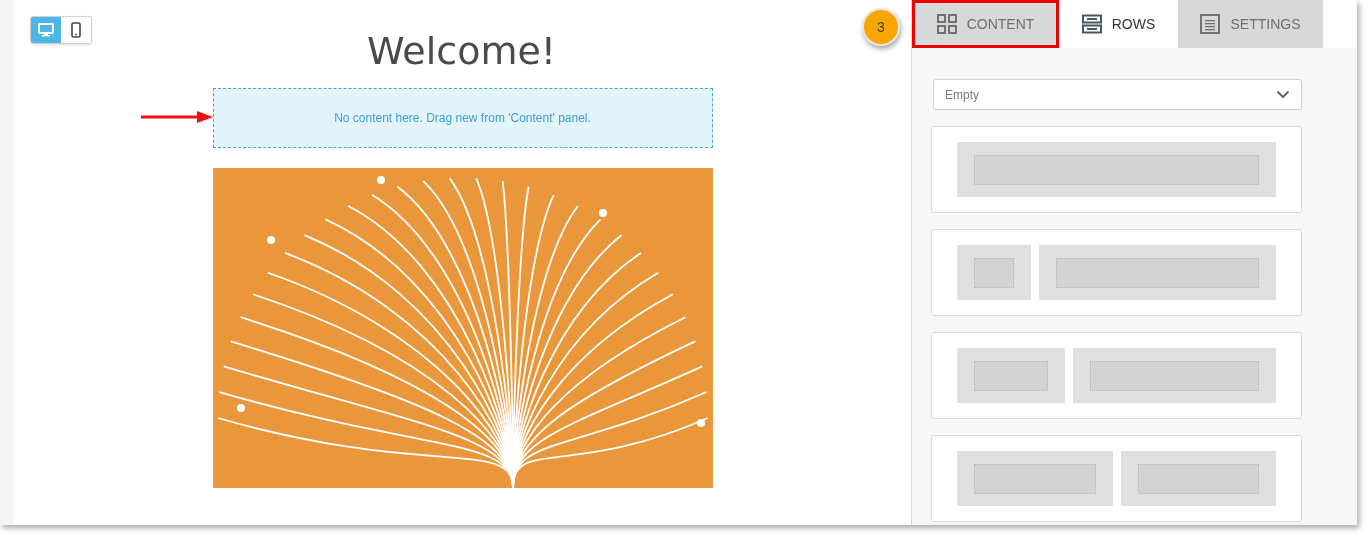 Image resolution: width=1372 pixels, height=541 pixels. I want to click on monitor-icon, so click(46, 30).